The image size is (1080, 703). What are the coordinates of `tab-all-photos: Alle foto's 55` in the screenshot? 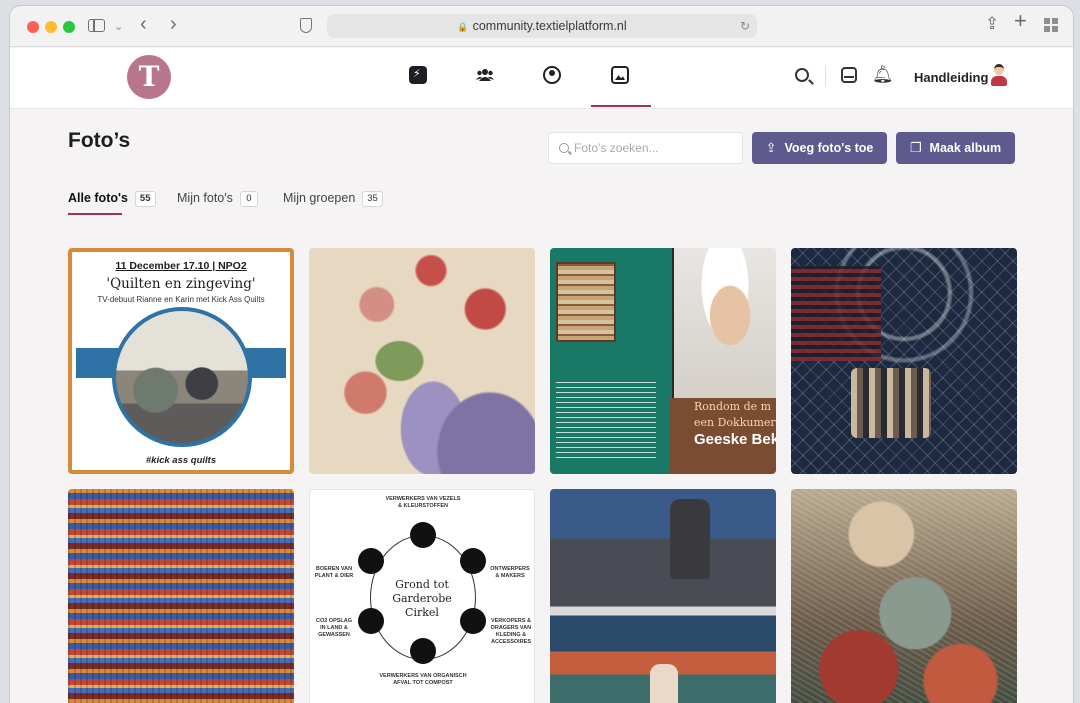 It's located at (112, 203).